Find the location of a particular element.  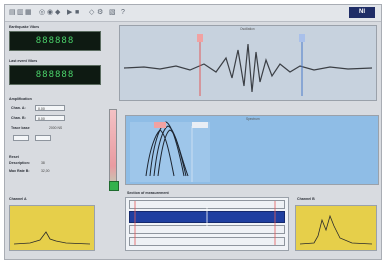

section-markers is located at coordinates (205, 223).